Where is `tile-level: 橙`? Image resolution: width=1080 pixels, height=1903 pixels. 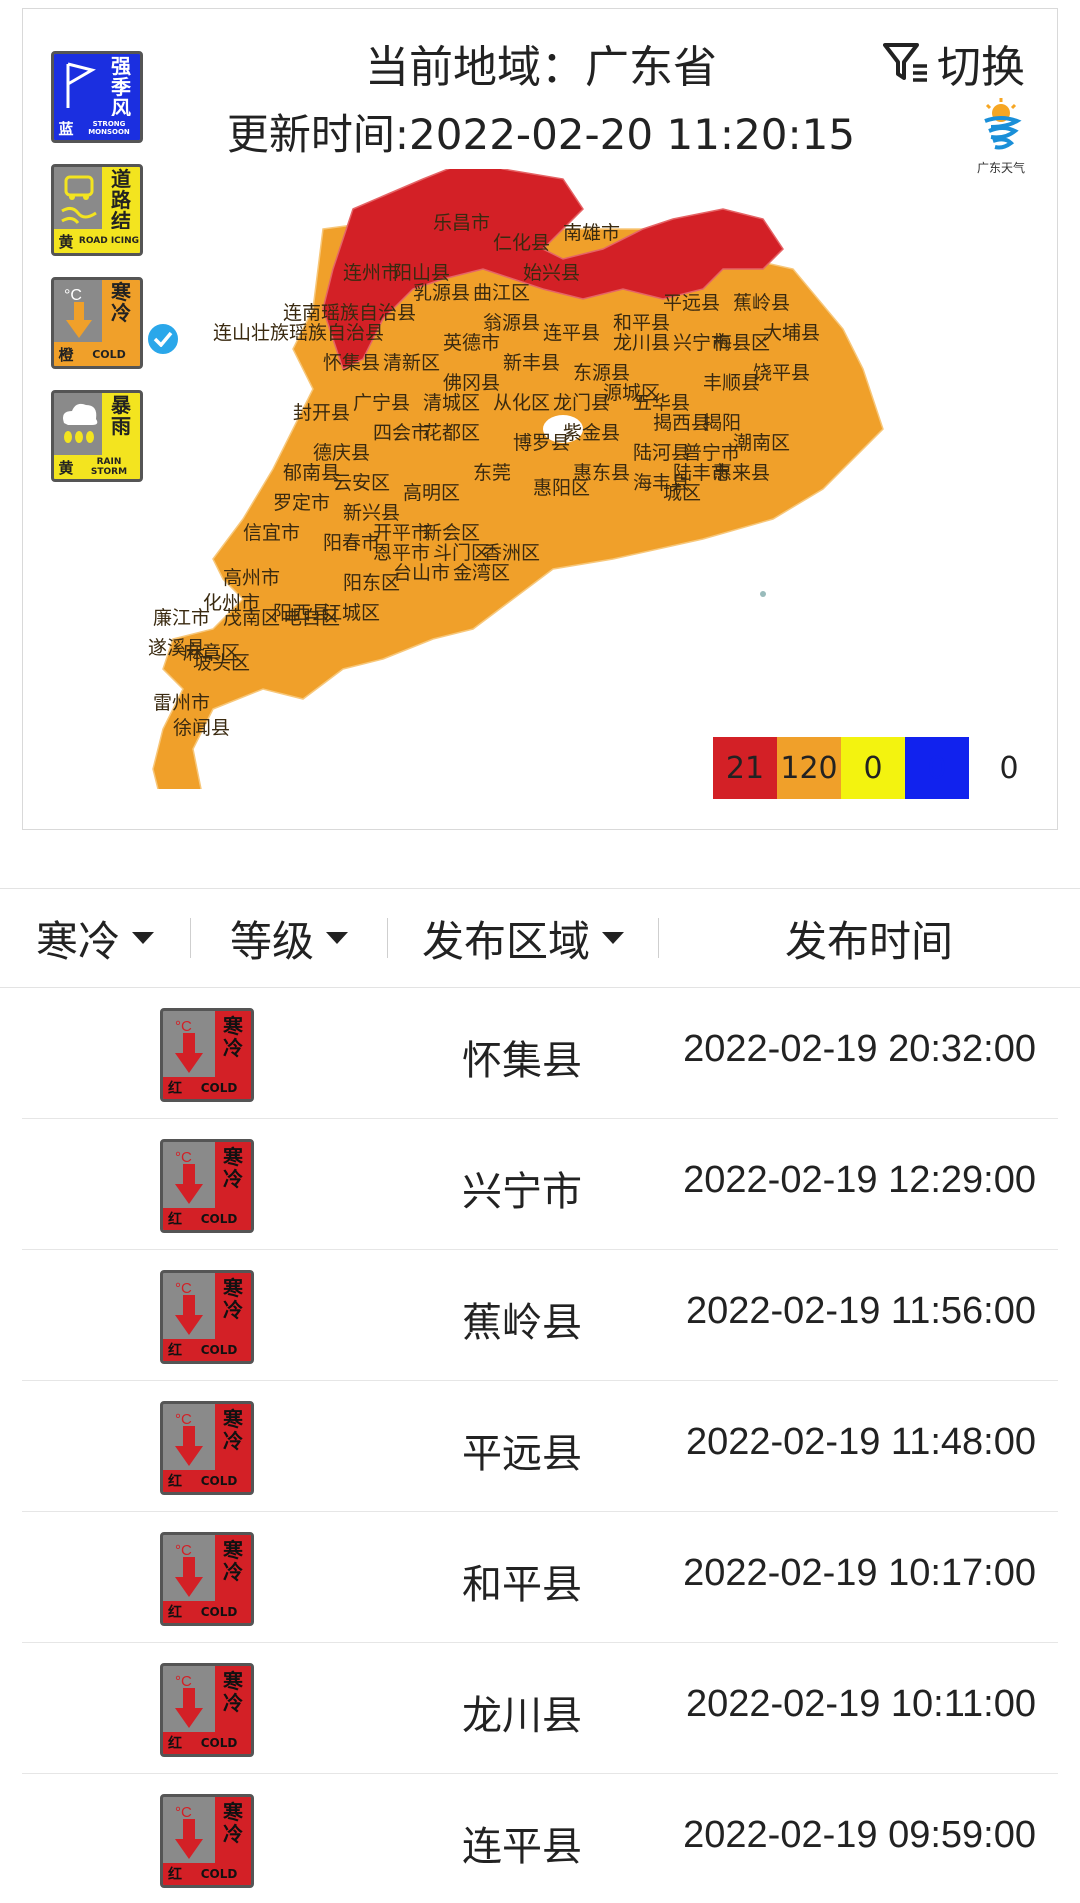 tile-level: 橙 is located at coordinates (66, 354).